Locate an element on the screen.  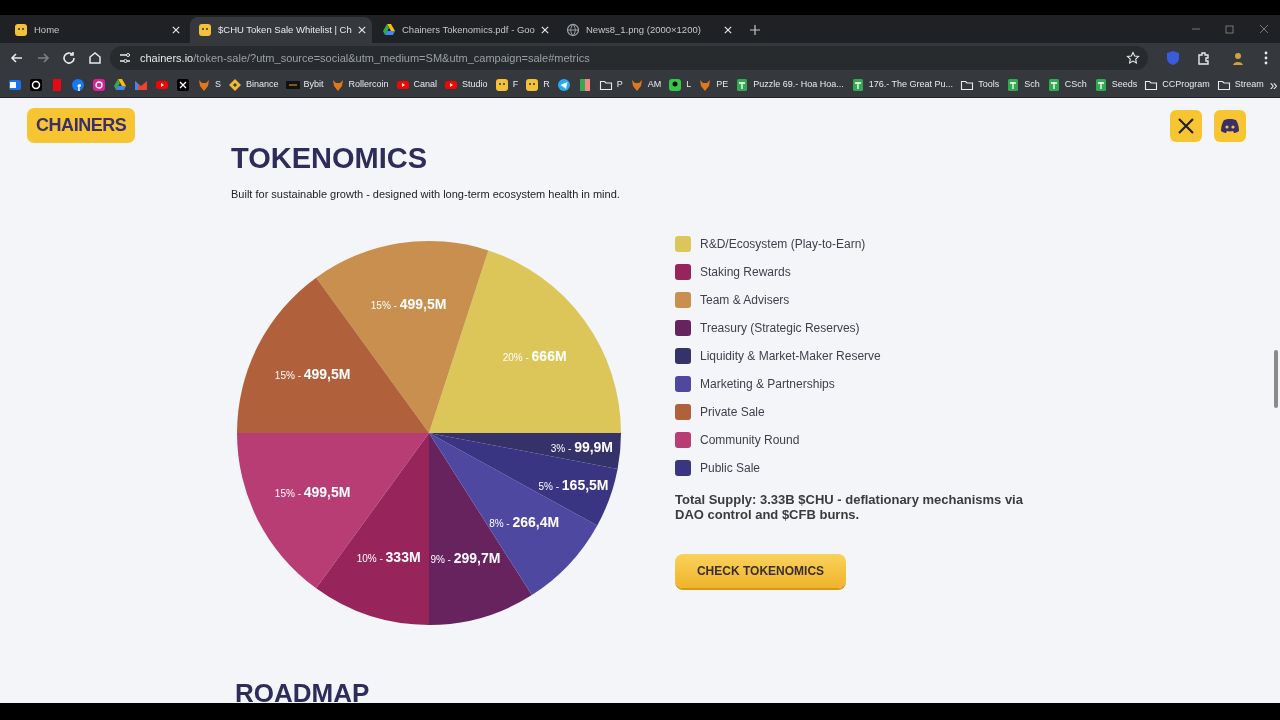
bookmark: Bybit is located at coordinates (304, 85).